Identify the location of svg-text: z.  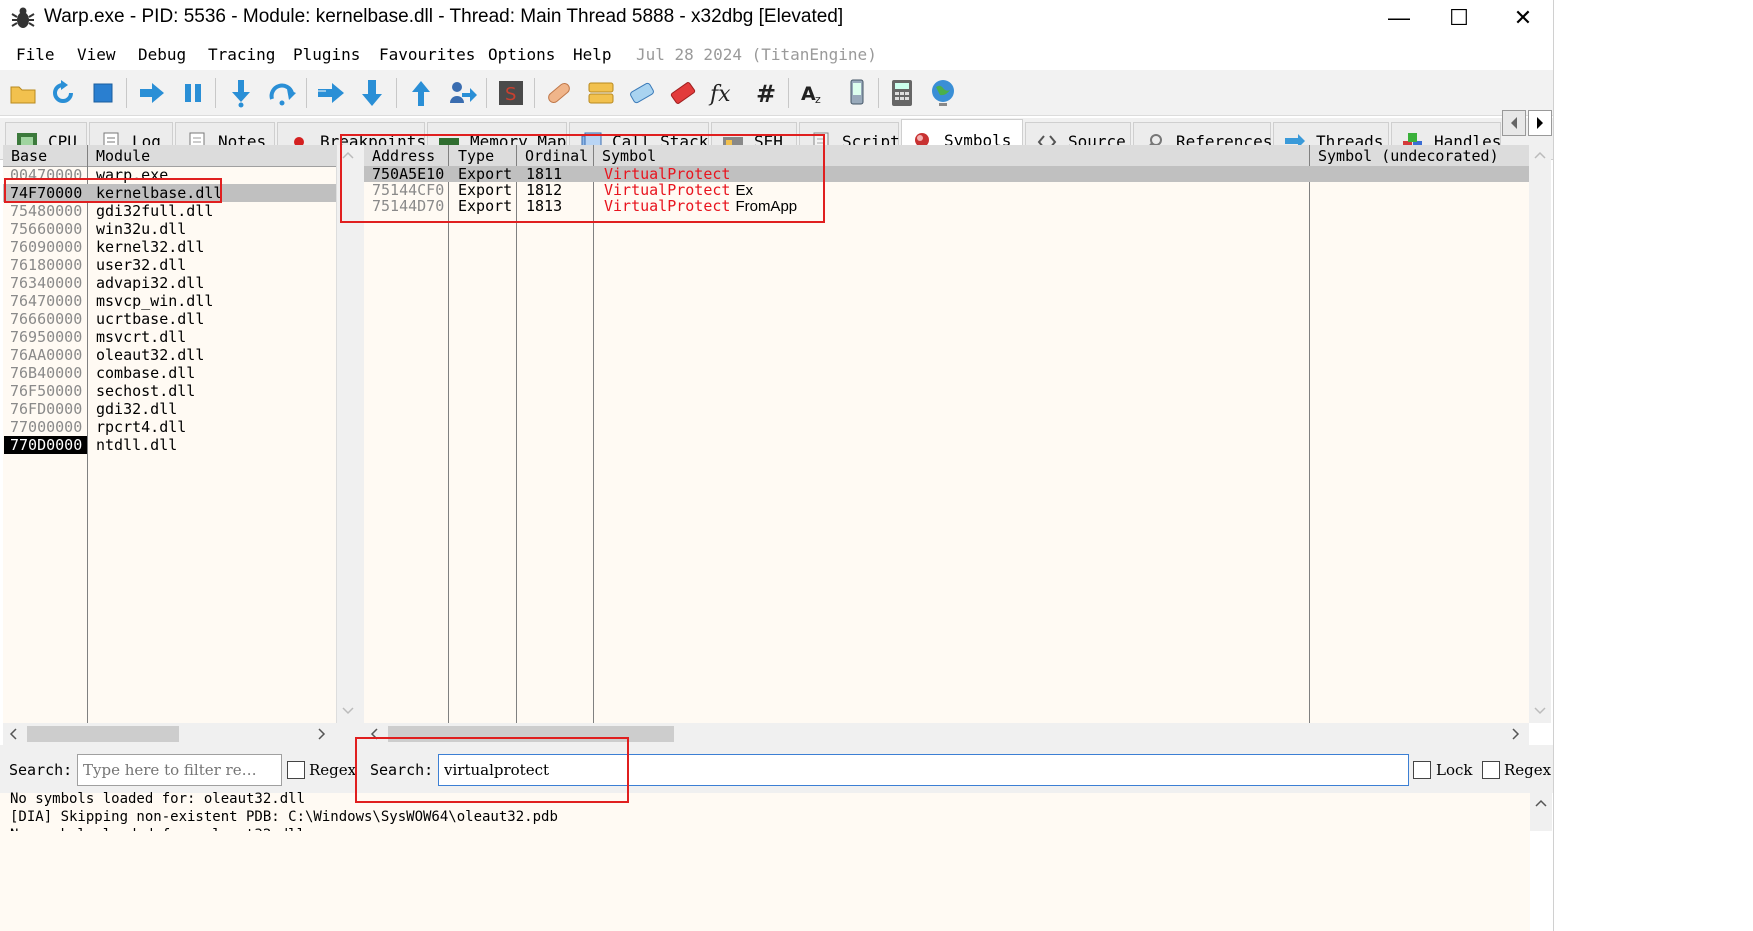
(818, 99).